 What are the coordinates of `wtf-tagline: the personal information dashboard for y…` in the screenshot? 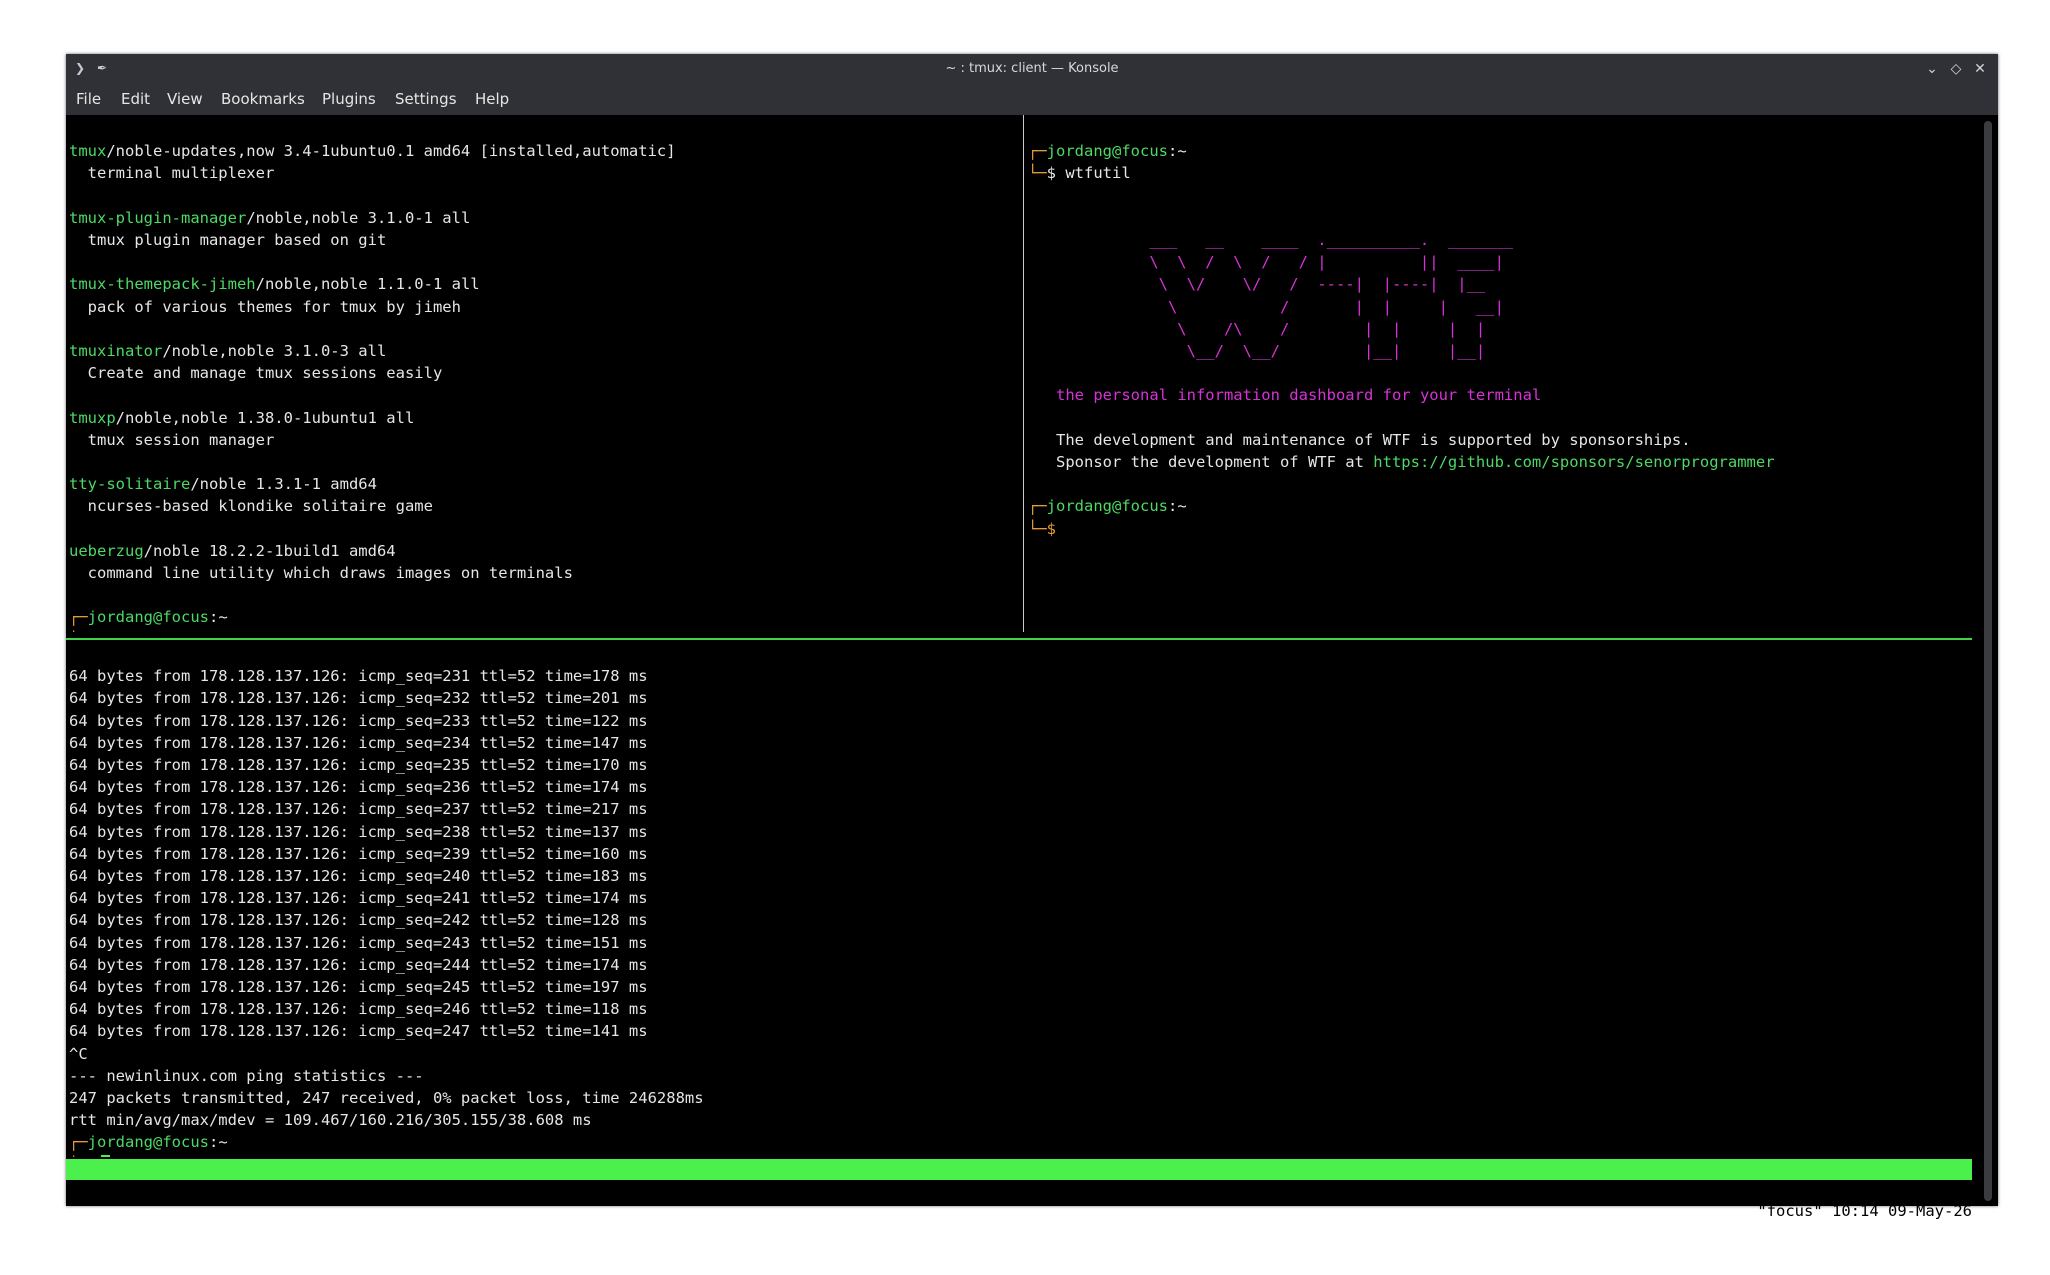 It's located at (1299, 395).